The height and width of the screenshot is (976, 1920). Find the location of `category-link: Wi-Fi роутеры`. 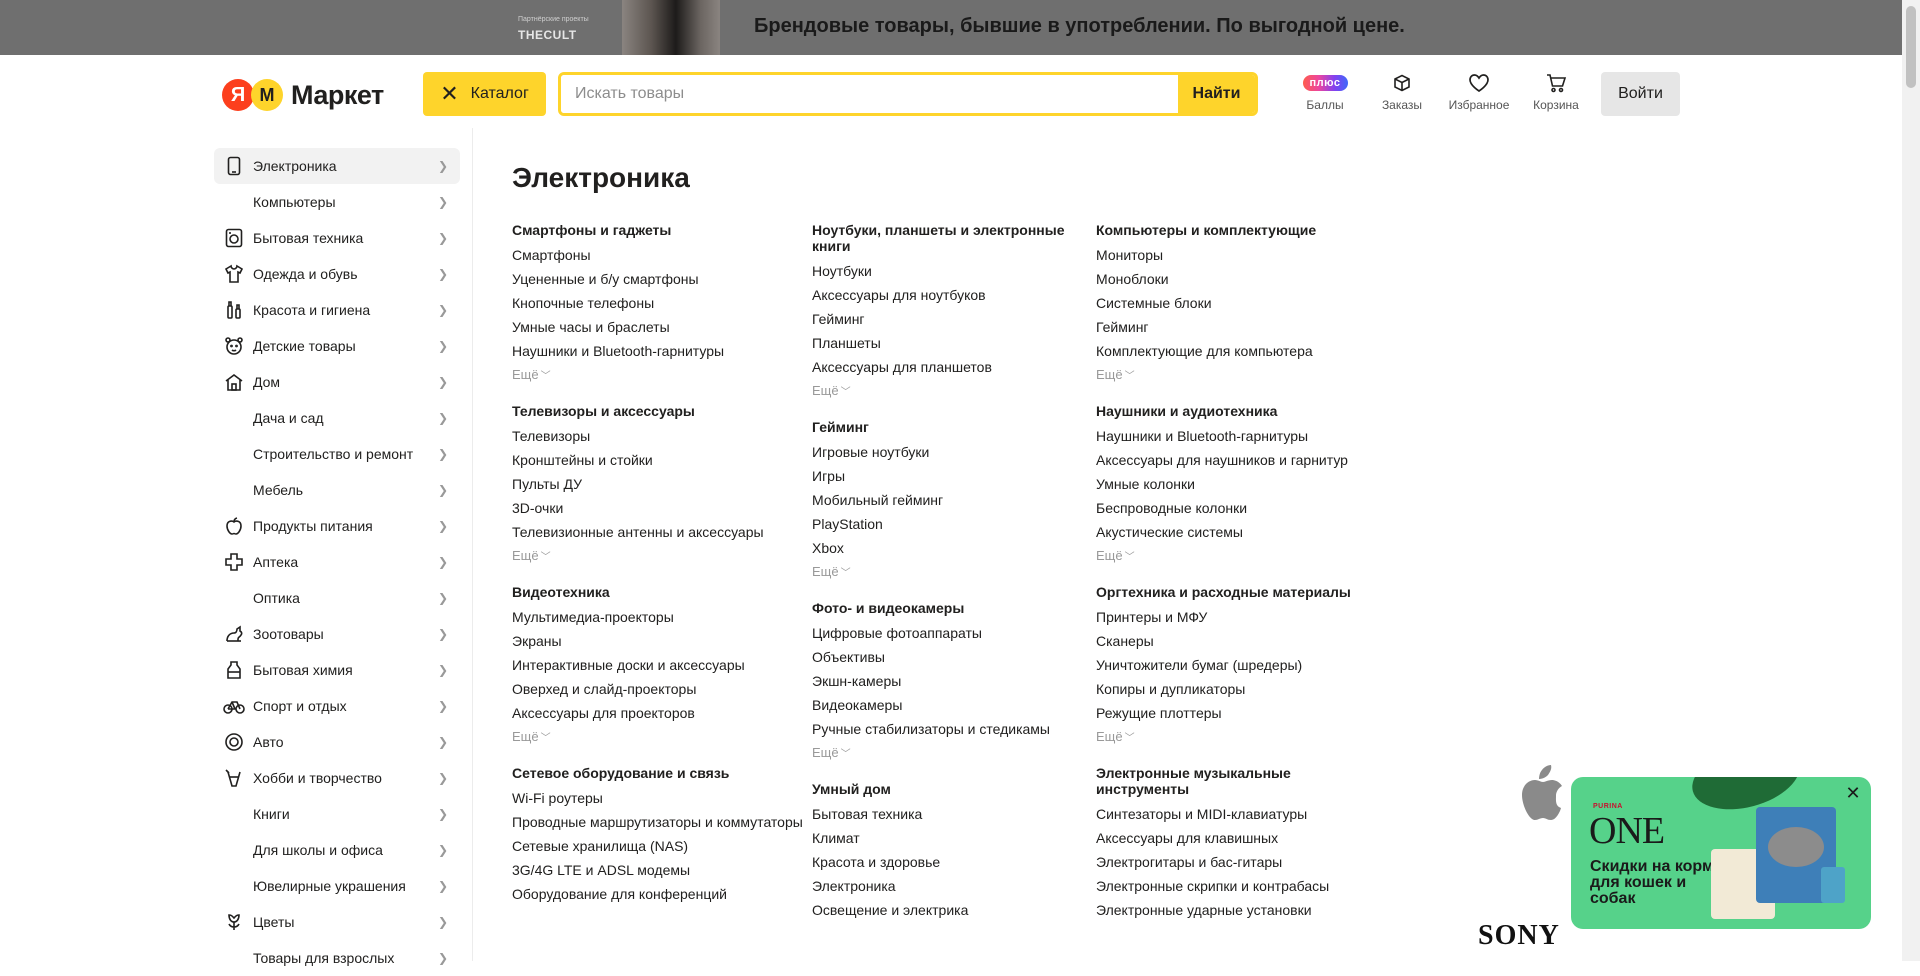

category-link: Wi-Fi роутеры is located at coordinates (652, 798).